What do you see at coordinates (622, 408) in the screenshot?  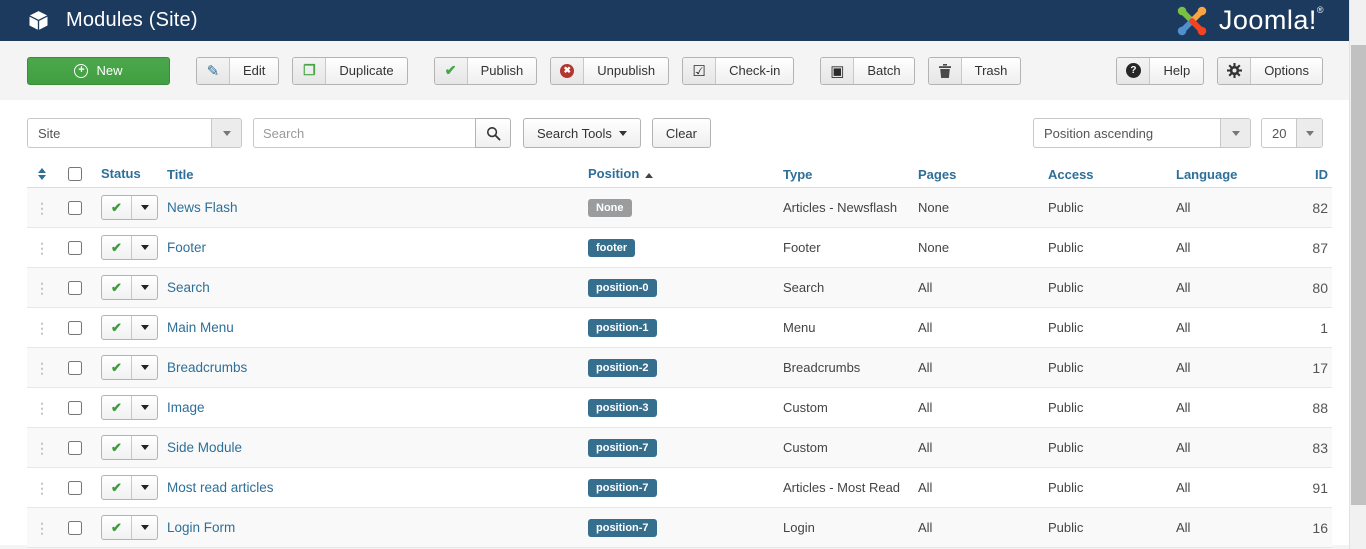 I see `position-badge: position-3` at bounding box center [622, 408].